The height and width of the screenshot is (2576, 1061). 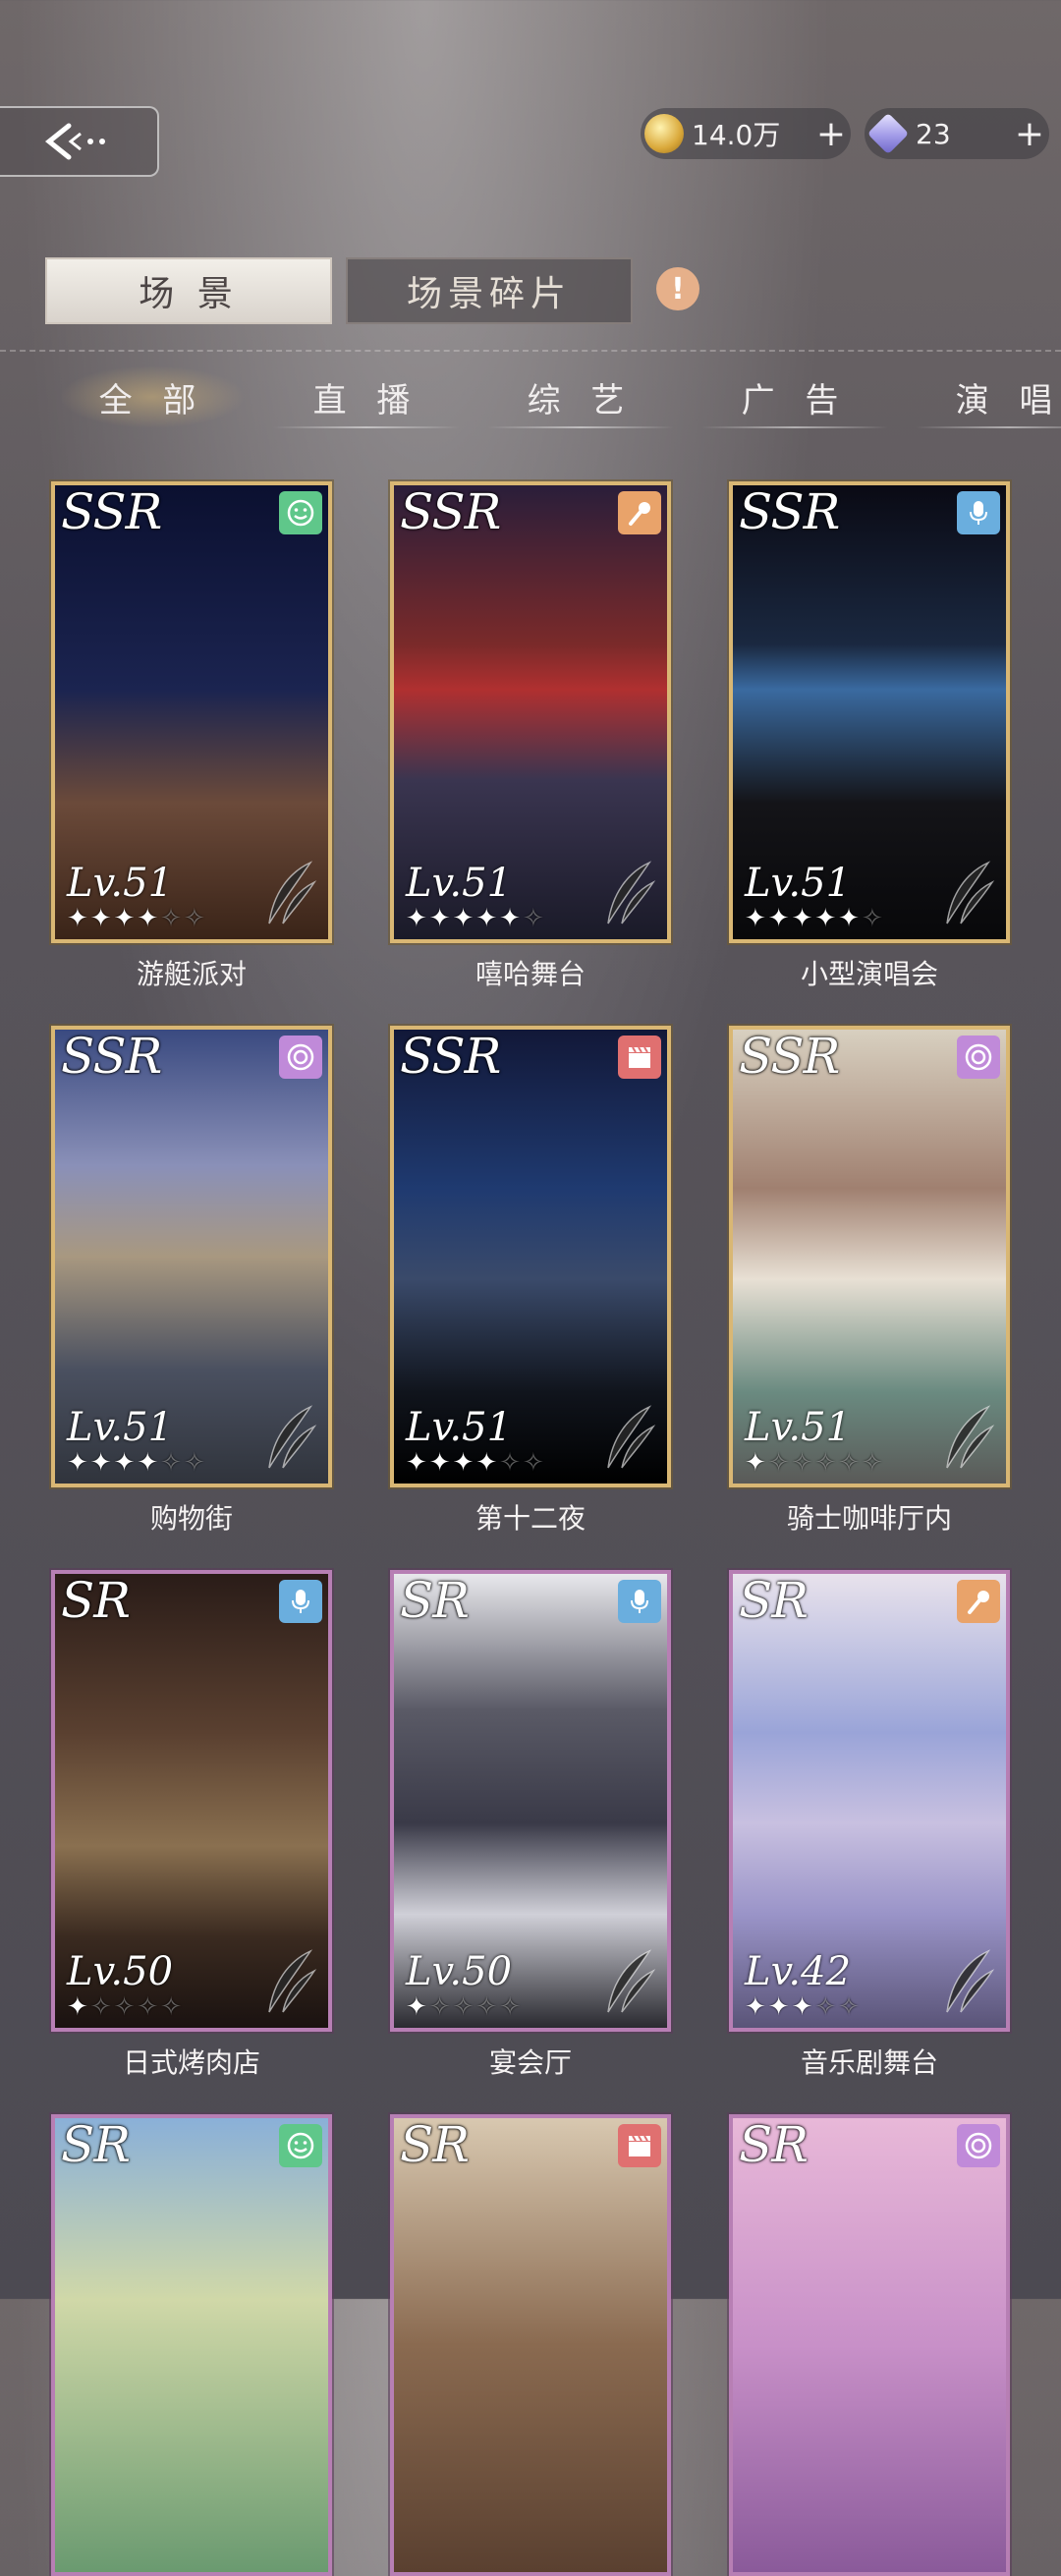 What do you see at coordinates (366, 396) in the screenshot?
I see `filter-tab-live: 直 播` at bounding box center [366, 396].